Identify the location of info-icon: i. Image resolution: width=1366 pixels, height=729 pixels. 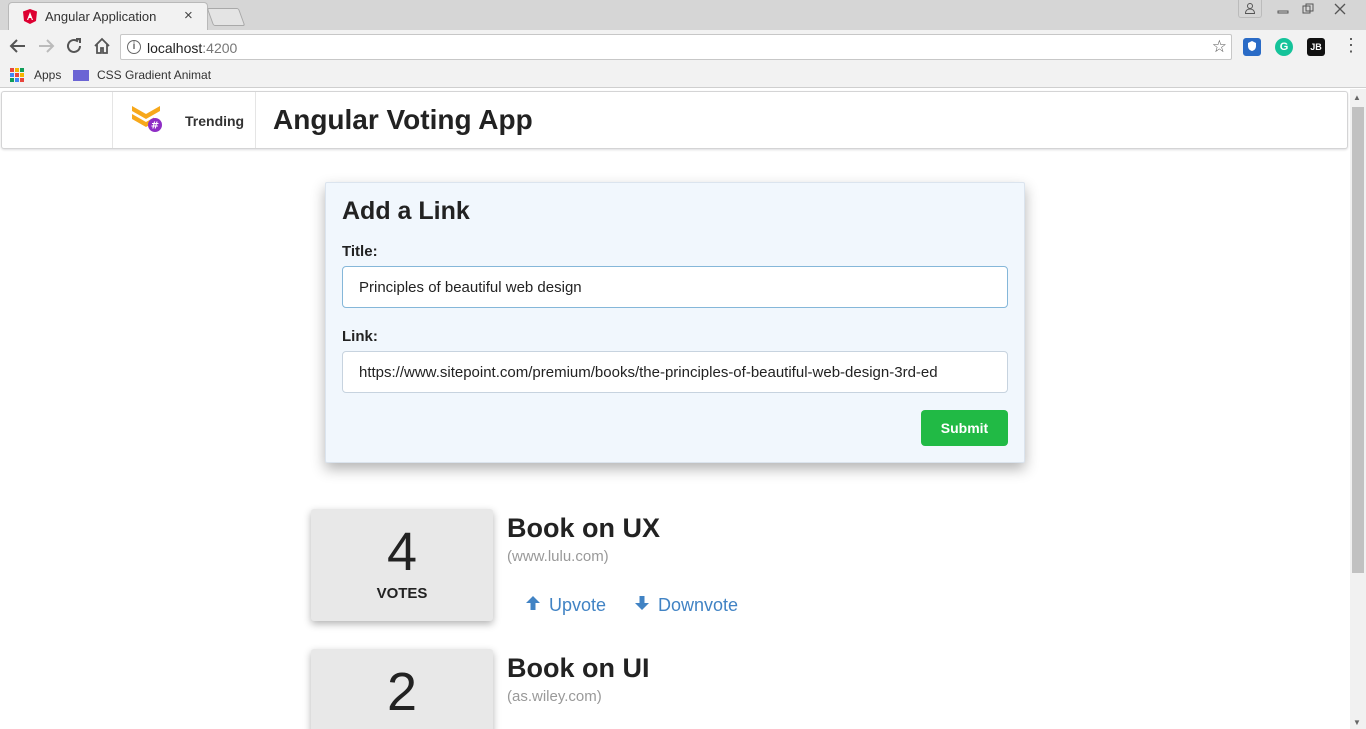
(134, 47).